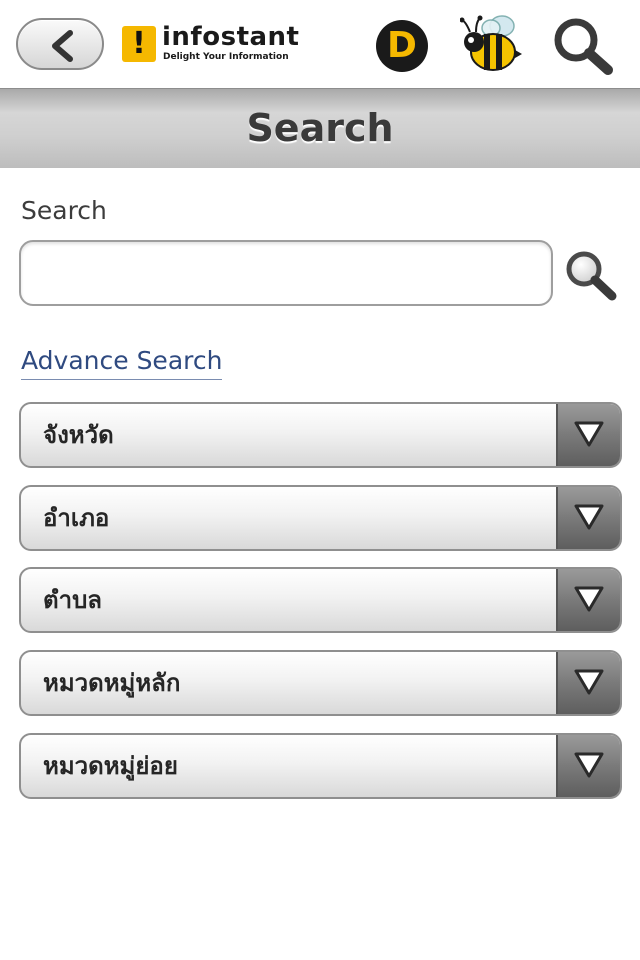 This screenshot has height=960, width=640. What do you see at coordinates (231, 37) in the screenshot?
I see `logo-name: infostant` at bounding box center [231, 37].